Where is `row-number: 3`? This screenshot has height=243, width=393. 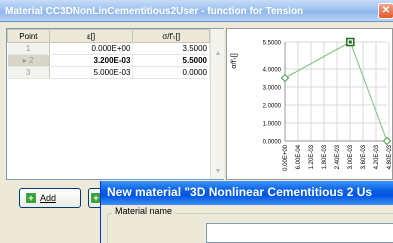
row-number: 3 is located at coordinates (28, 72).